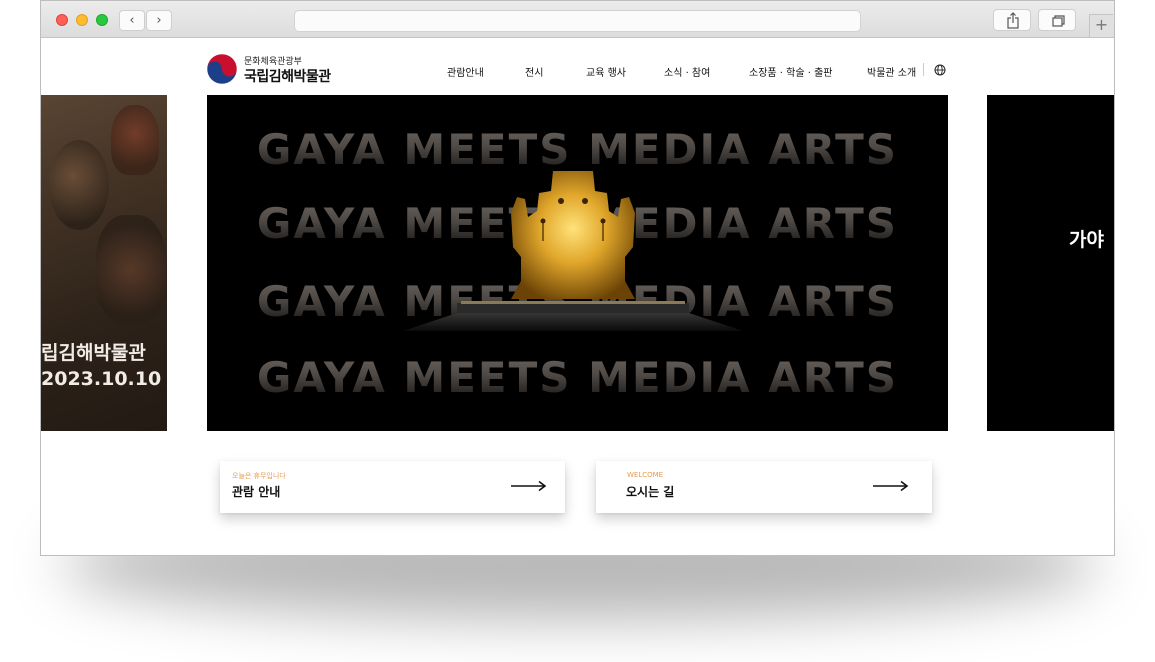  I want to click on share-button, so click(1012, 20).